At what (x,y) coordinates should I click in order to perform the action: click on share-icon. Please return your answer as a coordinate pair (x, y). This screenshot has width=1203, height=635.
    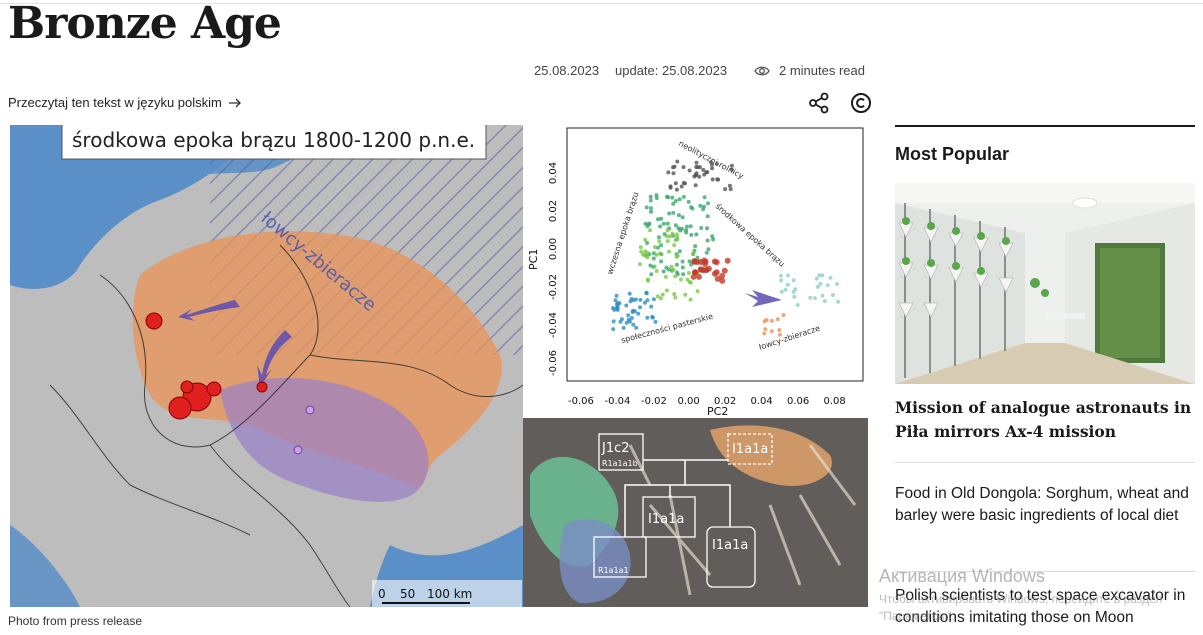
    Looking at the image, I should click on (819, 103).